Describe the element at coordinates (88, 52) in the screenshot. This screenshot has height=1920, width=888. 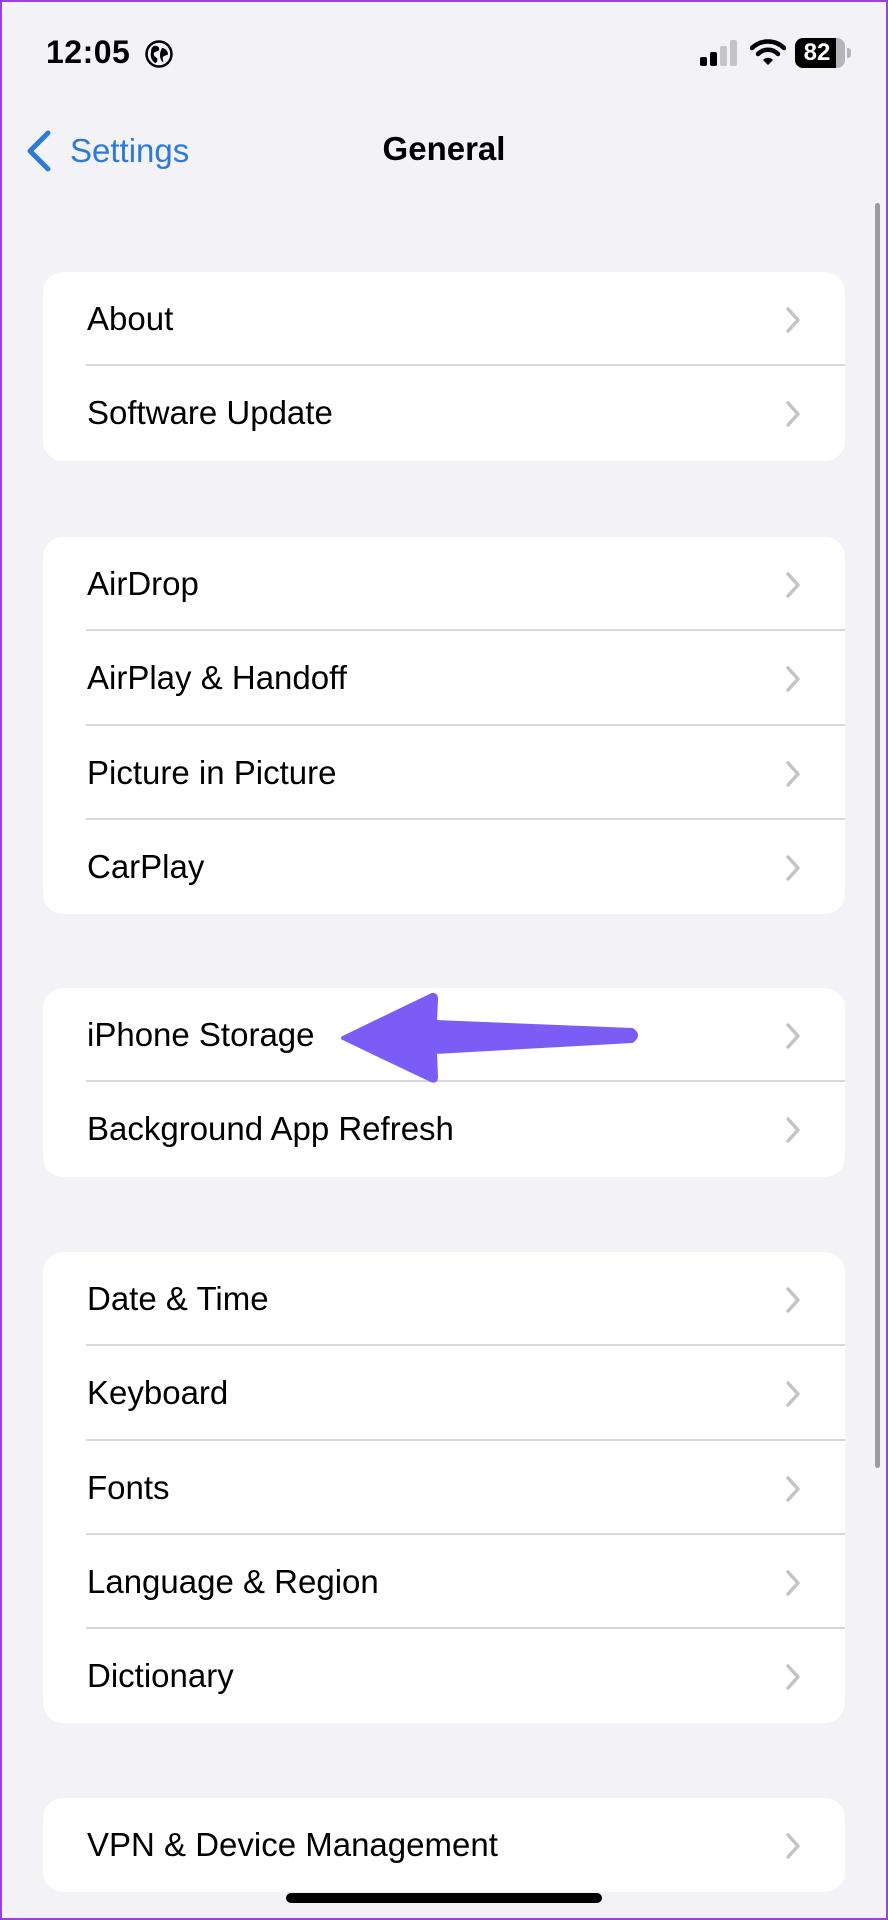
I see `status-time: 12:05` at that location.